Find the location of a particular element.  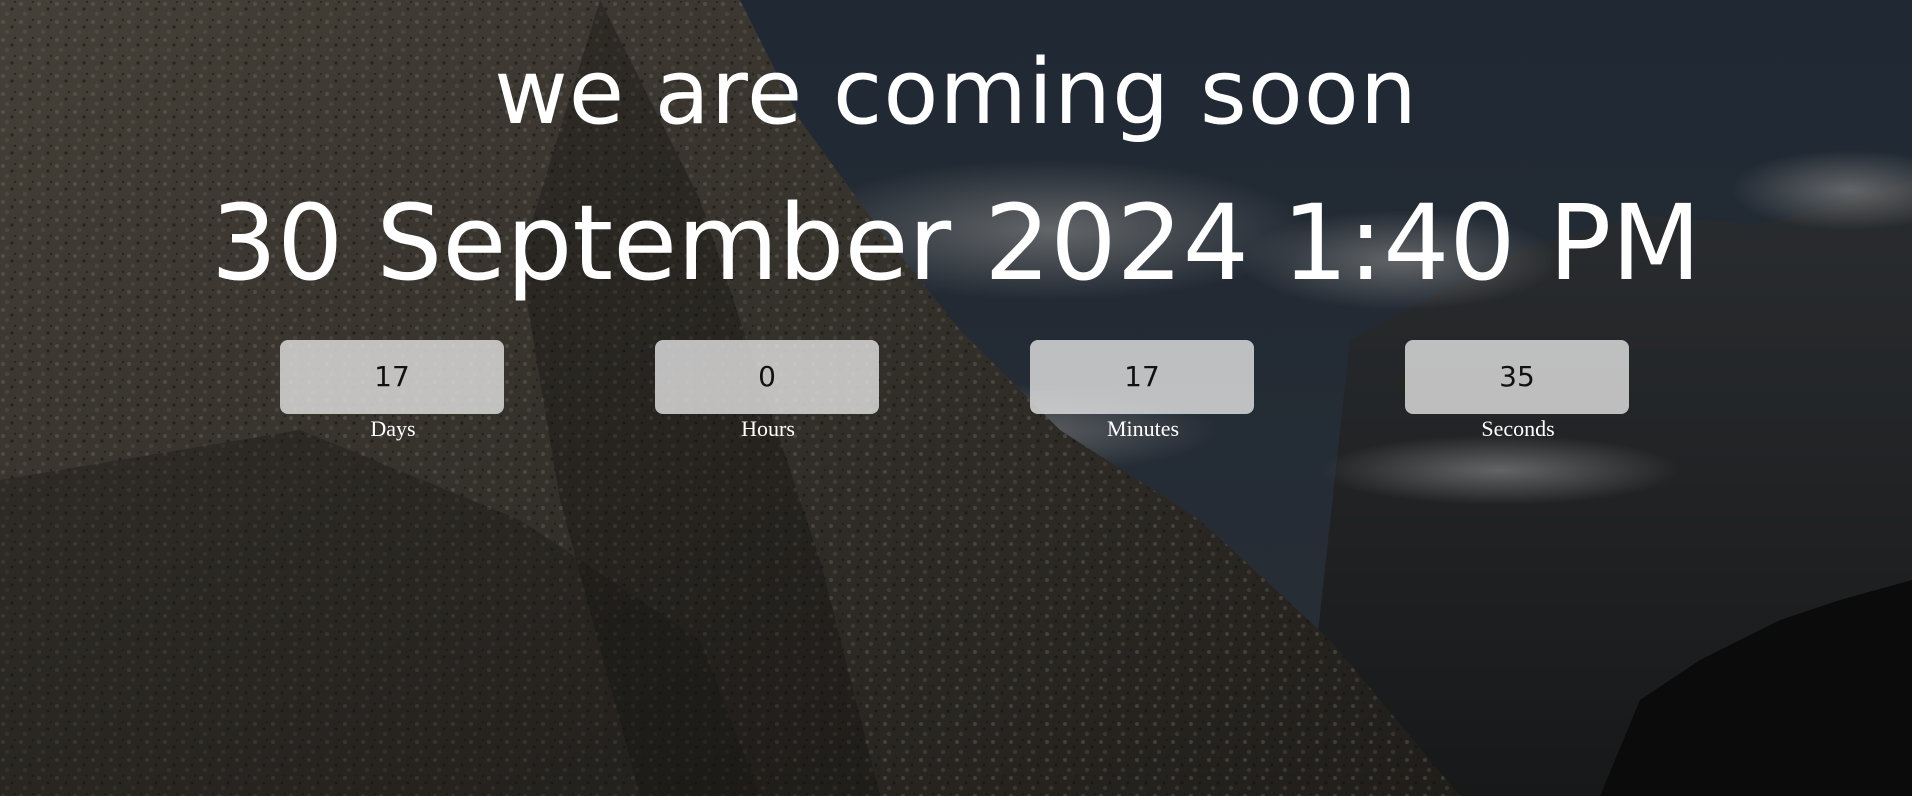

countdown-timer: 17 Days 0 Hours 17 Minutes 35 Seconds is located at coordinates (956, 395).